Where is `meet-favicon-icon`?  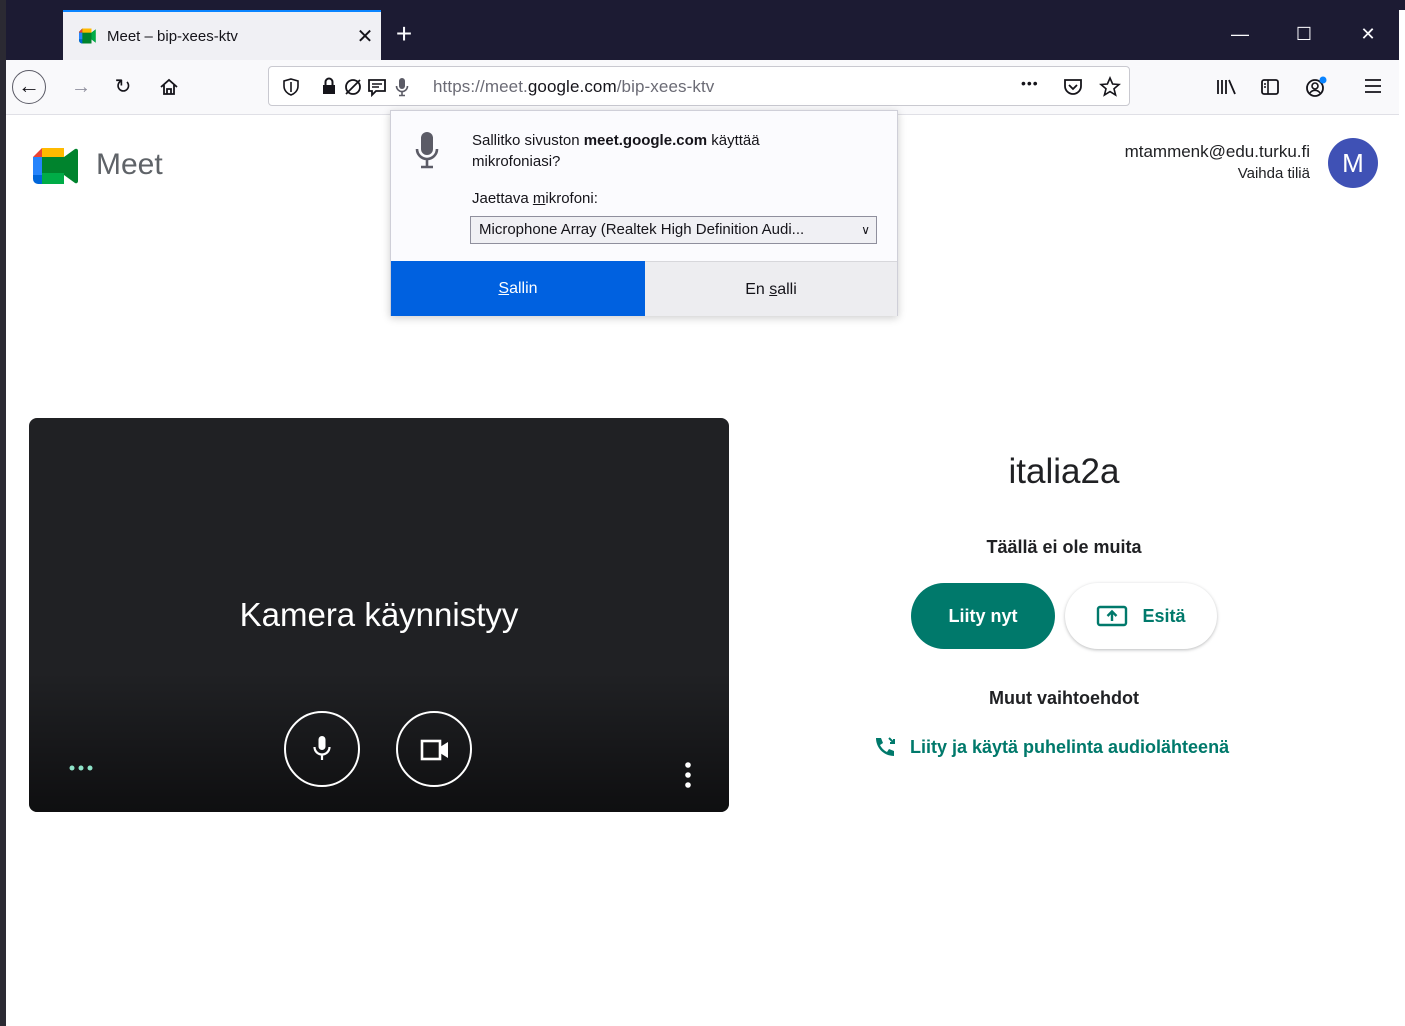 meet-favicon-icon is located at coordinates (87, 36).